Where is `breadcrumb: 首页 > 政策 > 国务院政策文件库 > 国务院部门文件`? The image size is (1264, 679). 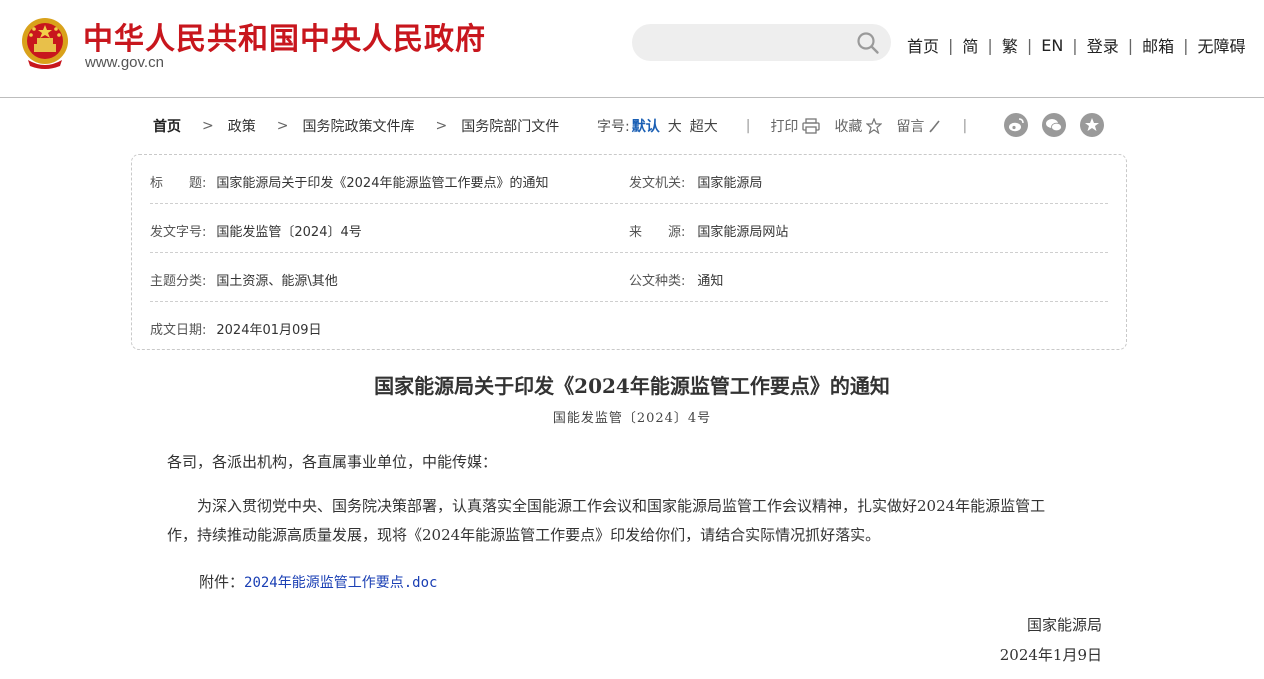
breadcrumb: 首页 > 政策 > 国务院政策文件库 > 国务院部门文件 is located at coordinates (356, 126).